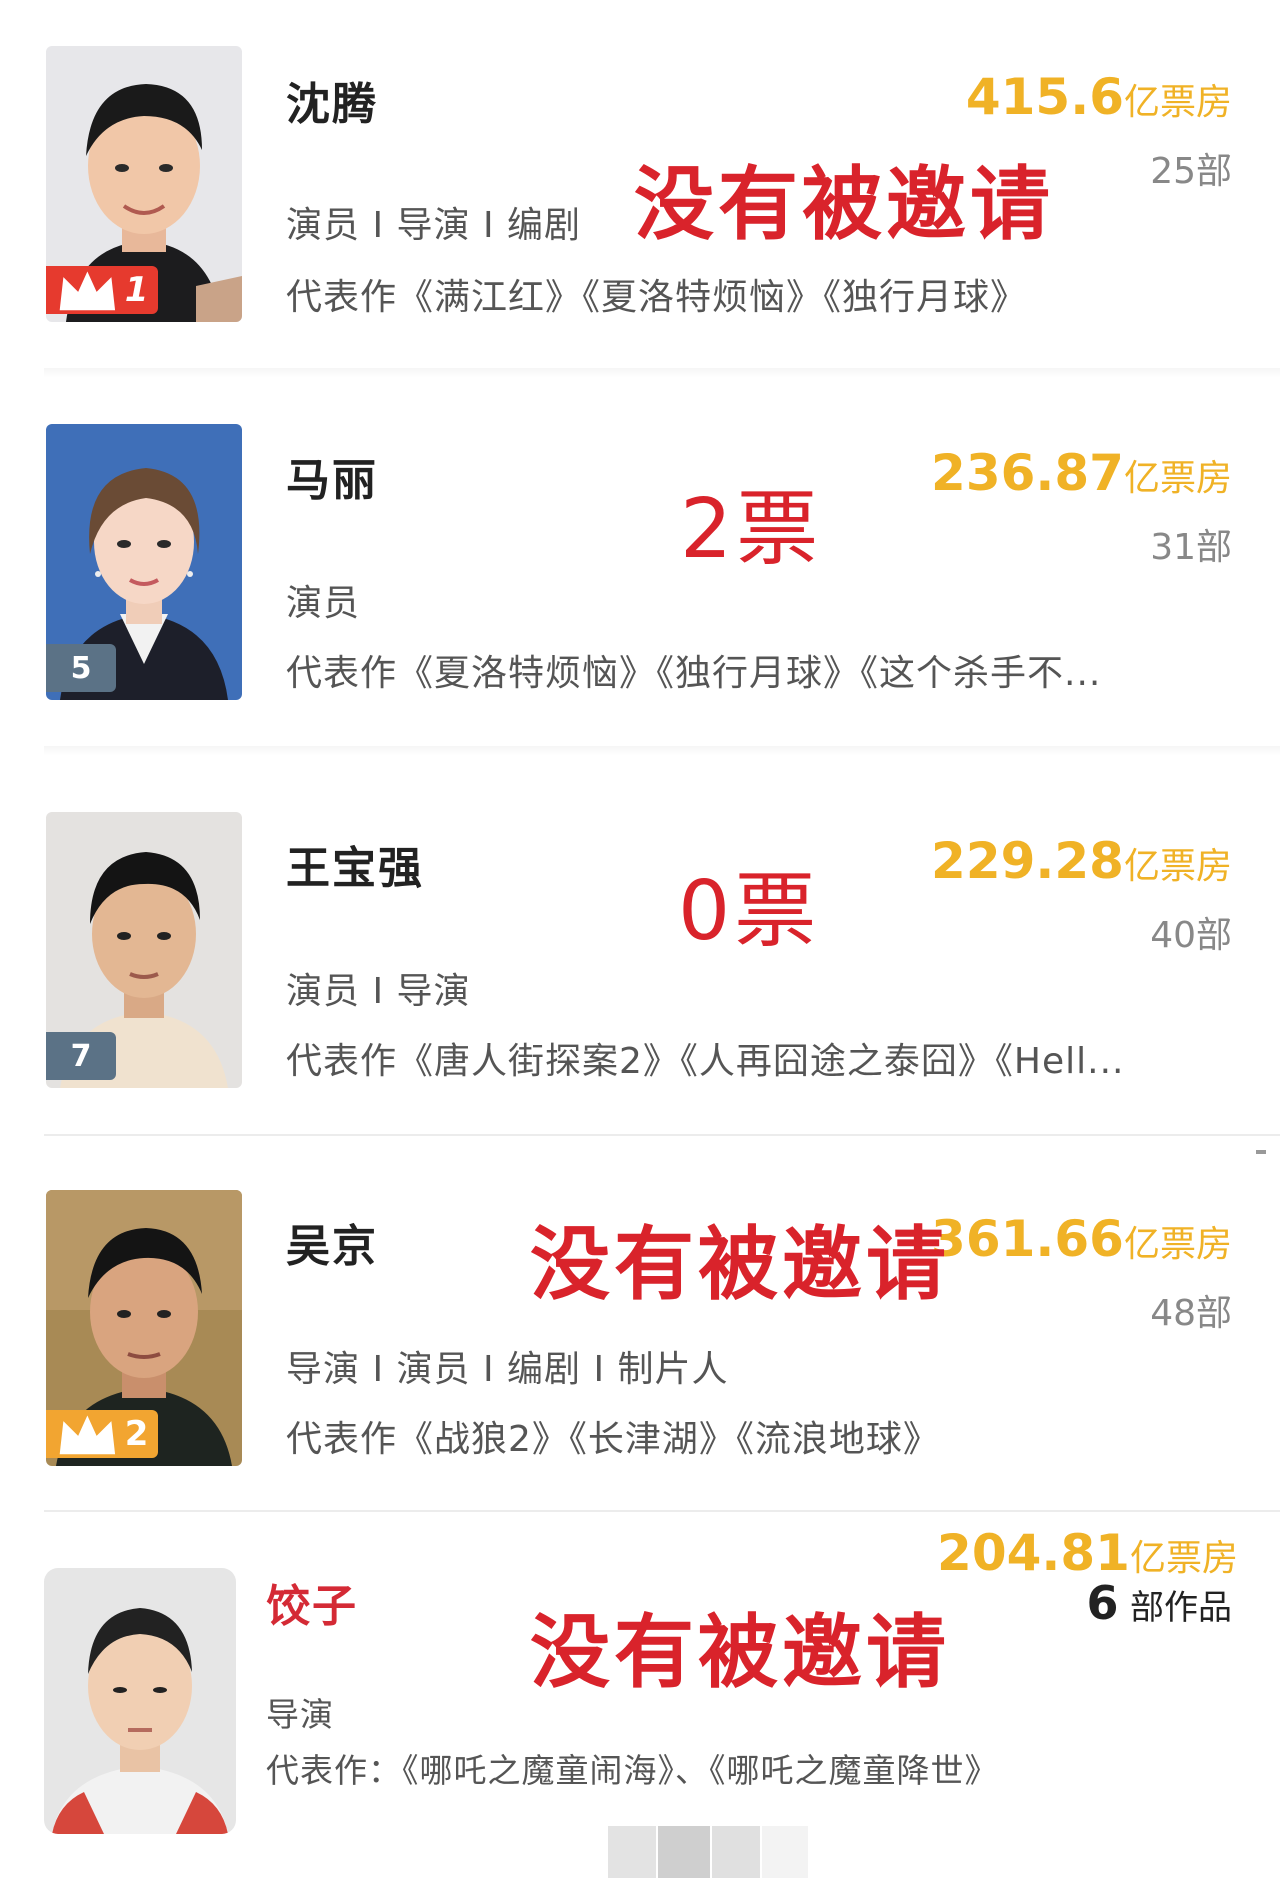 This screenshot has width=1280, height=1888. What do you see at coordinates (144, 562) in the screenshot?
I see `avatar: 5` at bounding box center [144, 562].